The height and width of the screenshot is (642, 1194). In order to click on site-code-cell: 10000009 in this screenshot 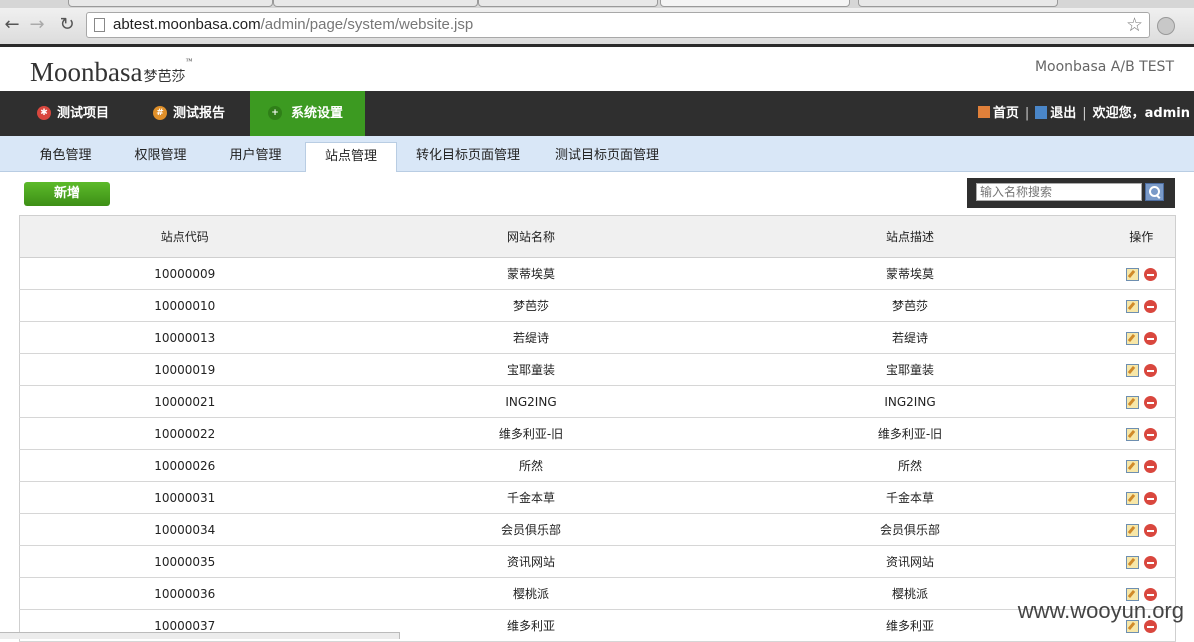, I will do `click(184, 273)`.